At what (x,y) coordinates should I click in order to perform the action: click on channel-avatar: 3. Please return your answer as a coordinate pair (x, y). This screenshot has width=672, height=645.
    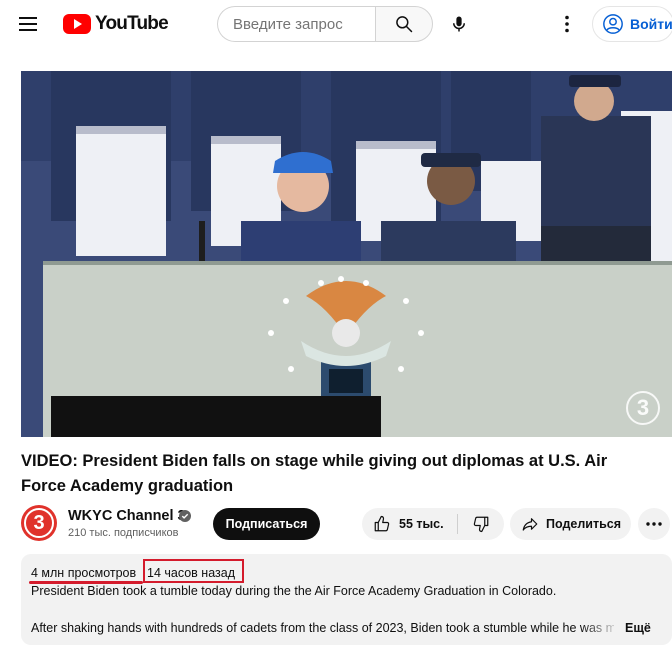
    Looking at the image, I should click on (39, 523).